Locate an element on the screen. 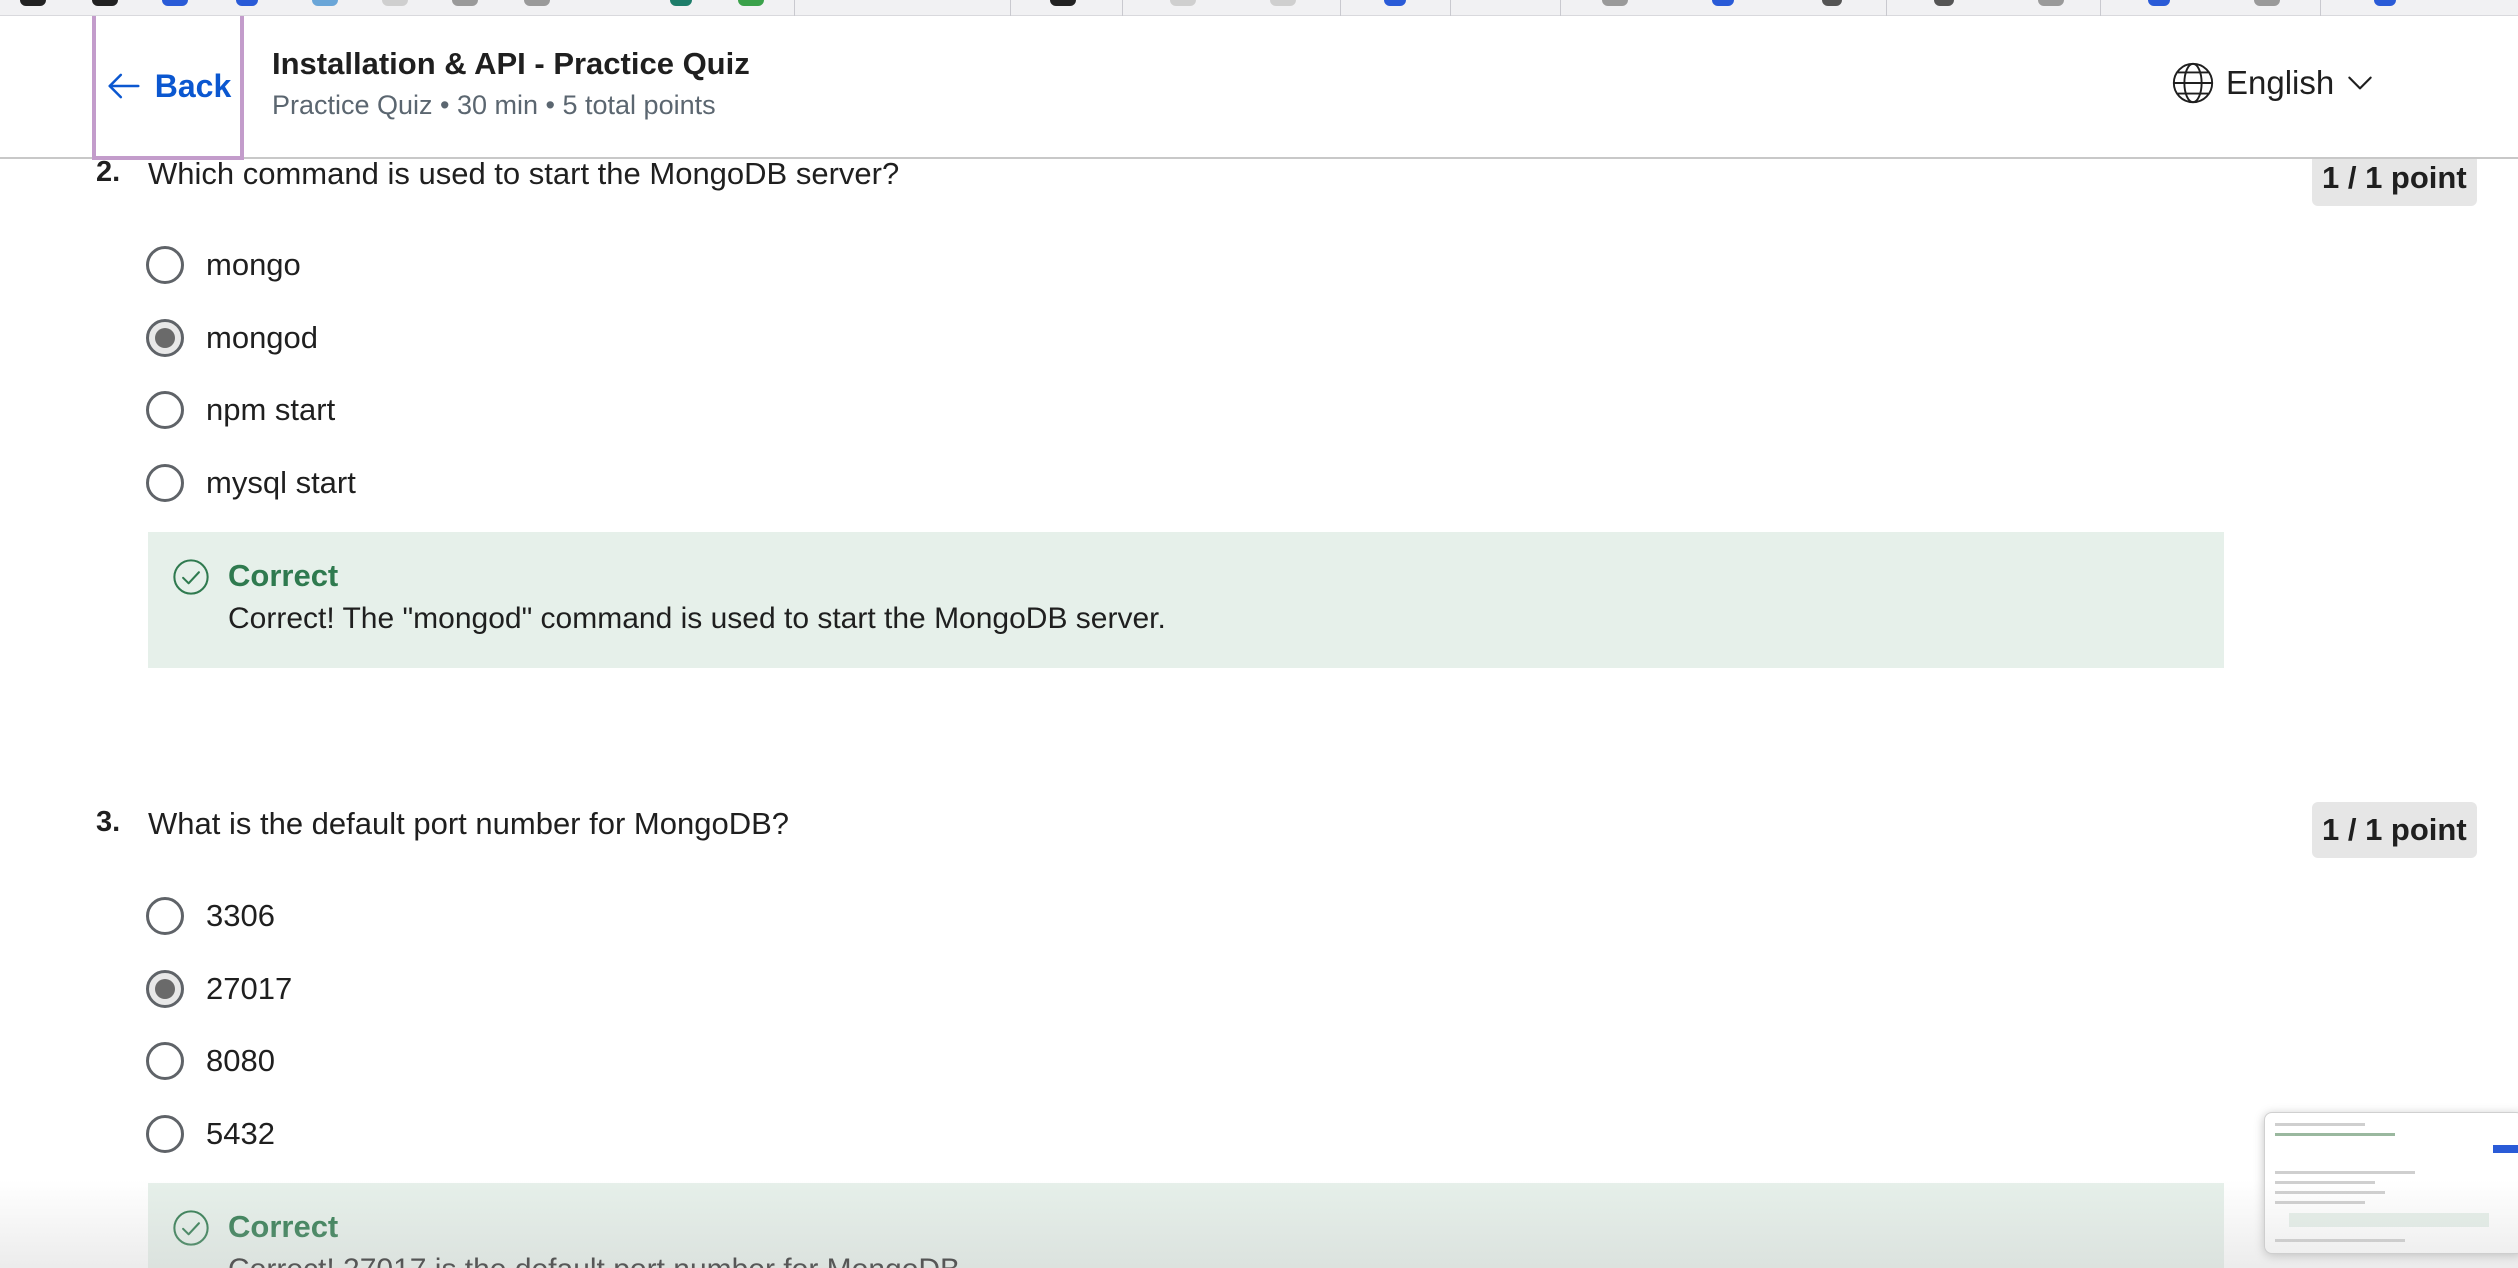 The width and height of the screenshot is (2518, 1268). answer-option: mongod is located at coordinates (232, 338).